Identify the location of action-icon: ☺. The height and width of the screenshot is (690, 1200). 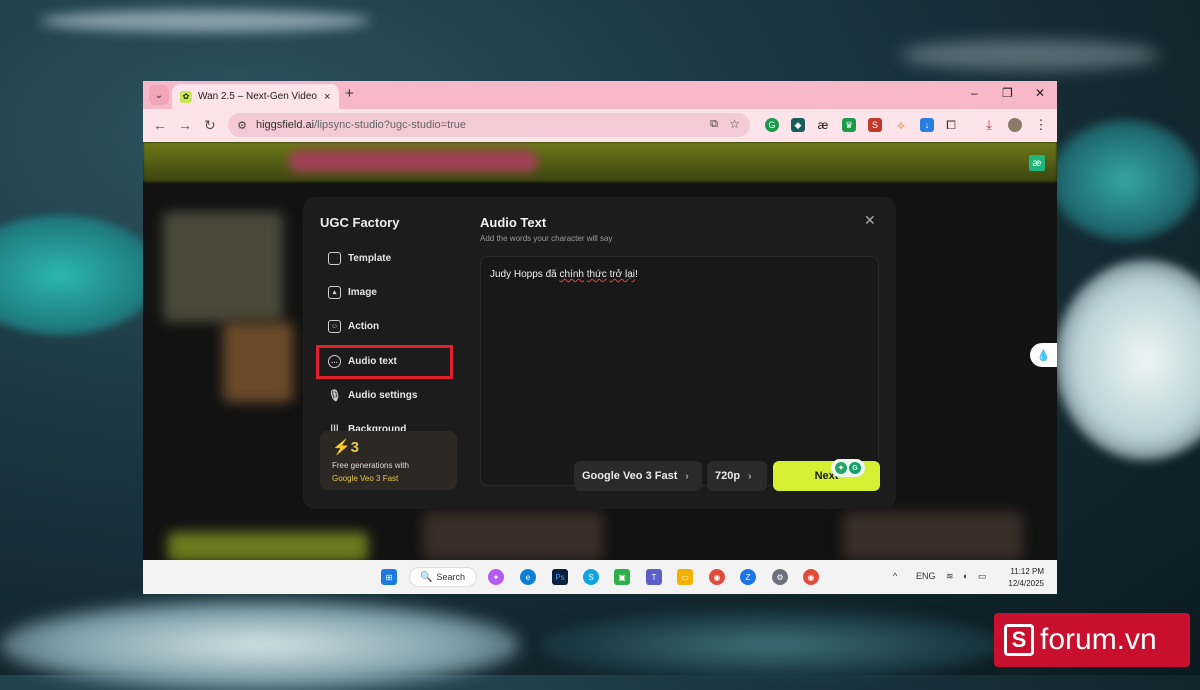
(334, 326).